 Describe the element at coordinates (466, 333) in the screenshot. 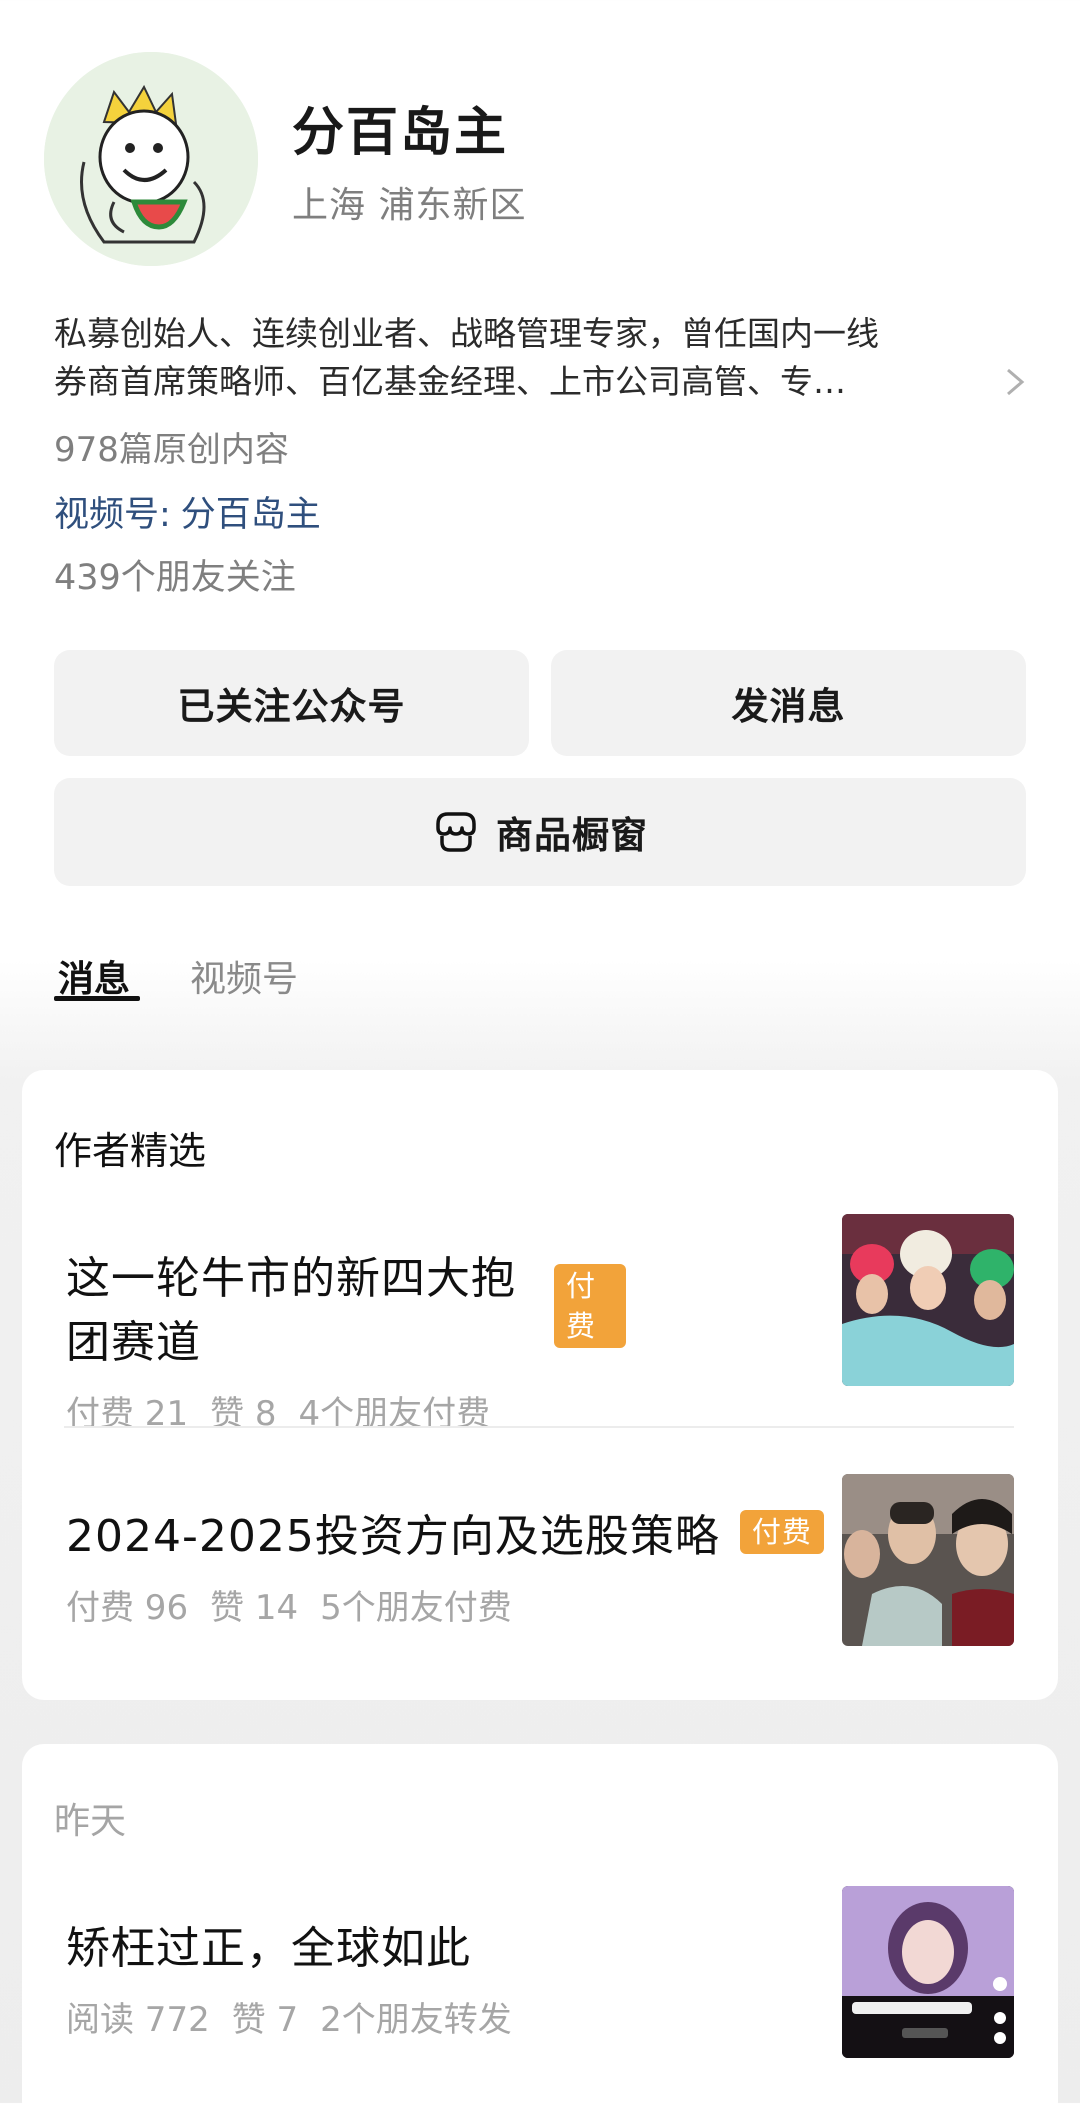

I see `bio-line-1: 私募创始人、连续创业者、战略管理专家，曾任国内一线` at that location.